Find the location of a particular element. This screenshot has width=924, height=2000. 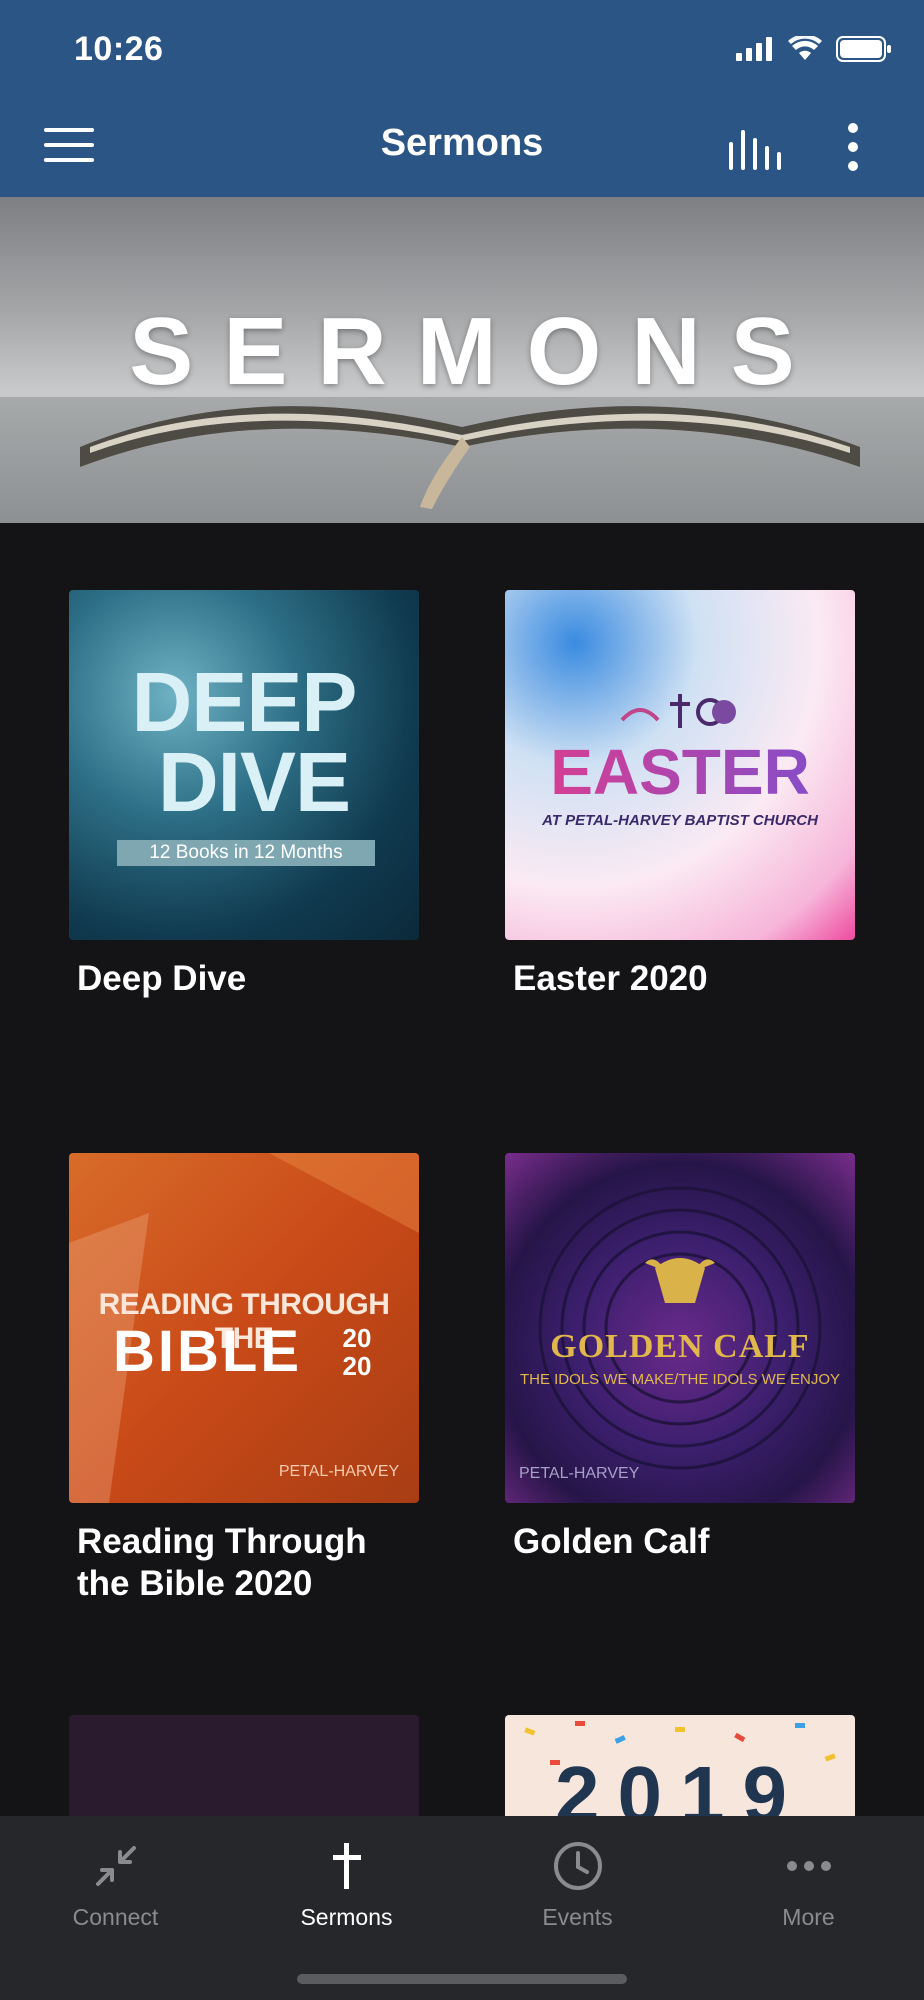

home-indicator is located at coordinates (462, 1979).